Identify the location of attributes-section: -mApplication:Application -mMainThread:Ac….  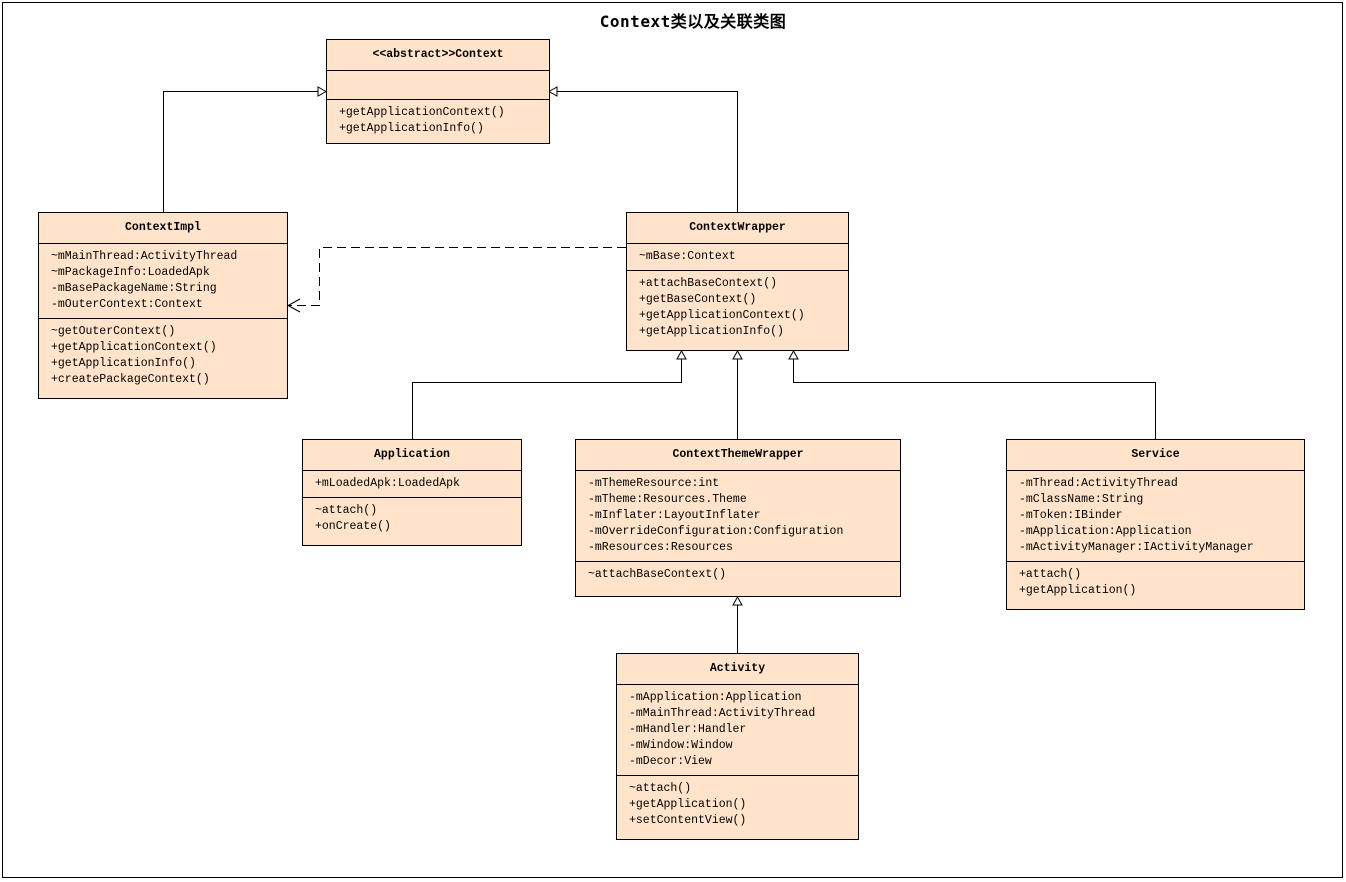
(737, 730).